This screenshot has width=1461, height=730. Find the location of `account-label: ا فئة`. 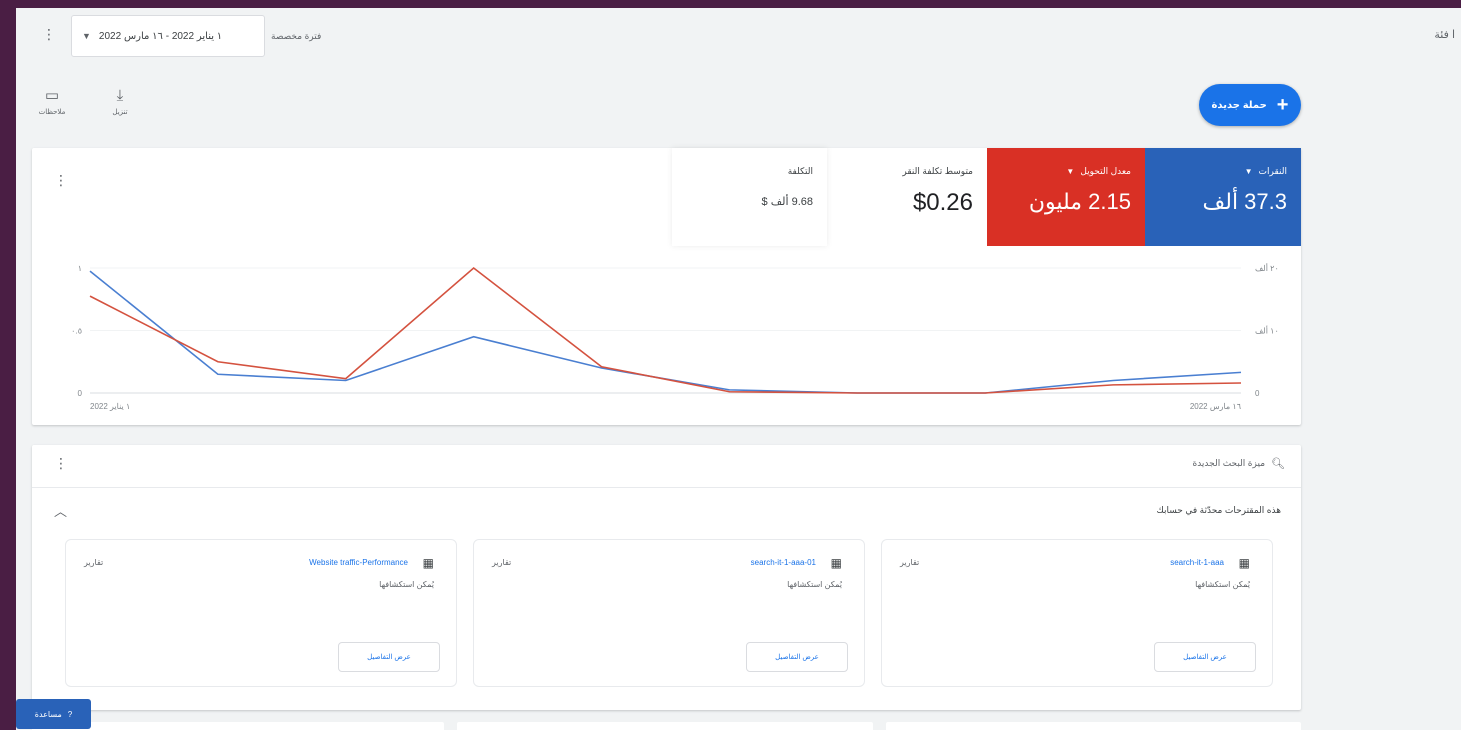

account-label: ا فئة is located at coordinates (1444, 35).